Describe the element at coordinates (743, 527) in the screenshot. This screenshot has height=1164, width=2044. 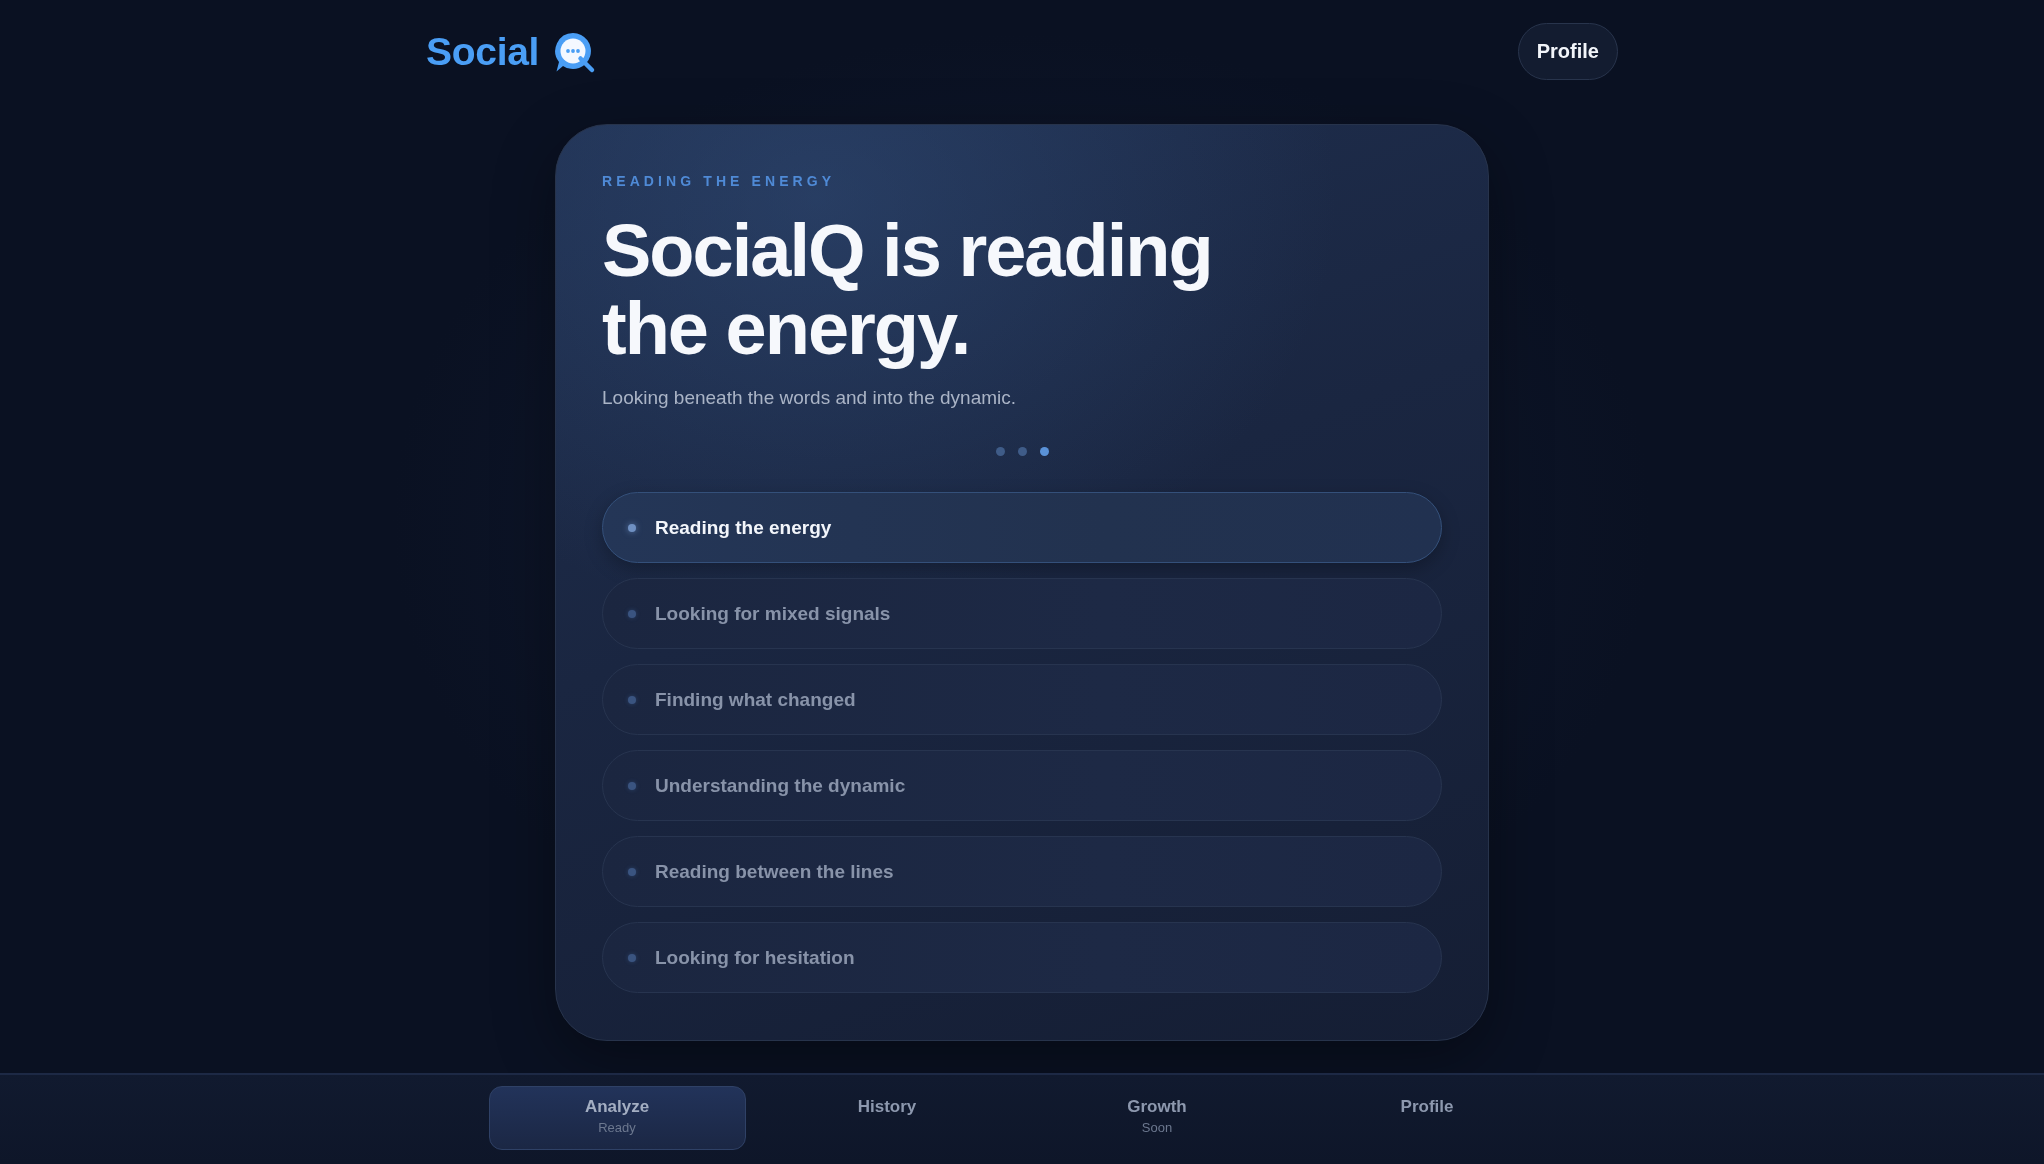
I see `step-label: Reading the energy` at that location.